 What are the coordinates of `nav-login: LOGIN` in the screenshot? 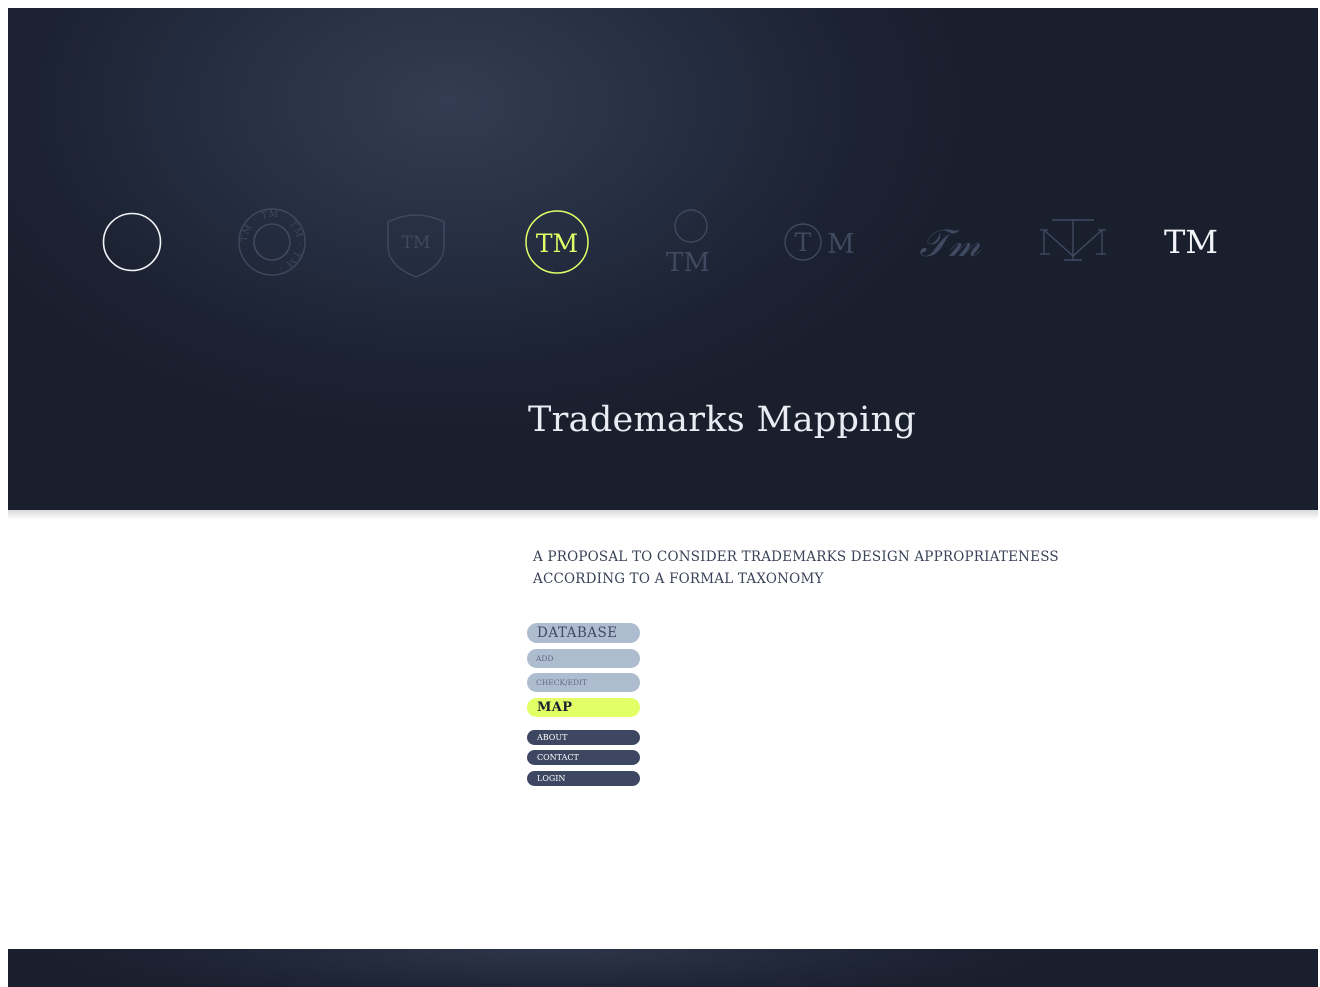 It's located at (583, 778).